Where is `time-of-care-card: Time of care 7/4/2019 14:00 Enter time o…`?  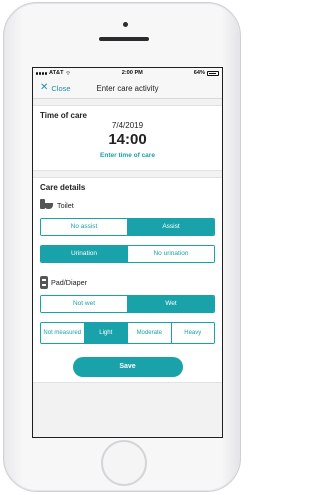
time-of-care-card: Time of care 7/4/2019 14:00 Enter time o… is located at coordinates (127, 138).